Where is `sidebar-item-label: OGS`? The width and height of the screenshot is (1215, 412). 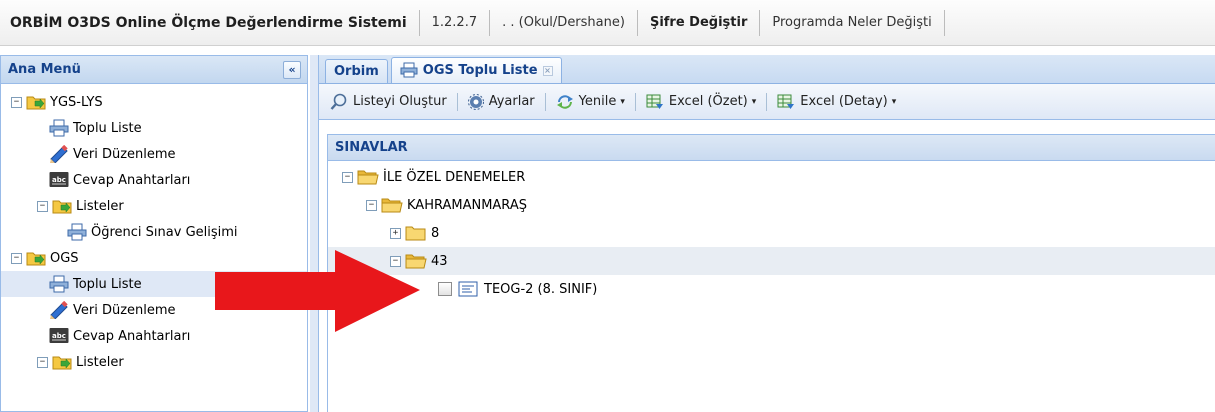 sidebar-item-label: OGS is located at coordinates (64, 258).